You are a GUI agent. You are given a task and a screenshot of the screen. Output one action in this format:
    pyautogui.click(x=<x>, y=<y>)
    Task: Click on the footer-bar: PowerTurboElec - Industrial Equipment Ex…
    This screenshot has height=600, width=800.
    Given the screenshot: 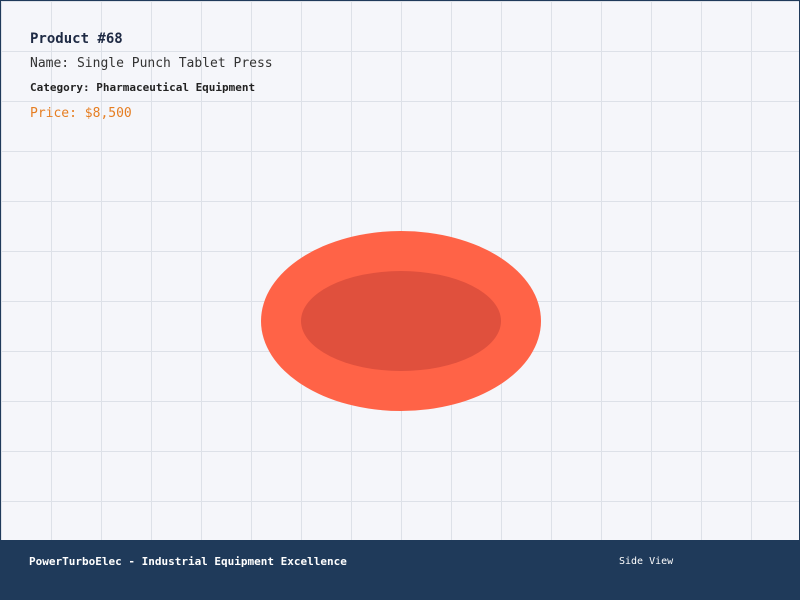 What is the action you would take?
    pyautogui.click(x=400, y=570)
    